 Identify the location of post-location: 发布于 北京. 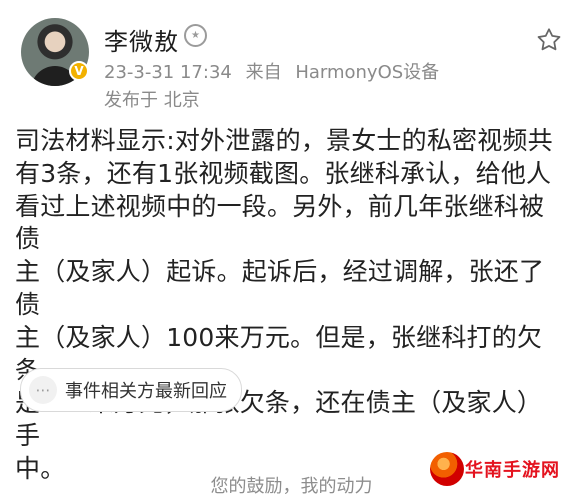
(152, 100).